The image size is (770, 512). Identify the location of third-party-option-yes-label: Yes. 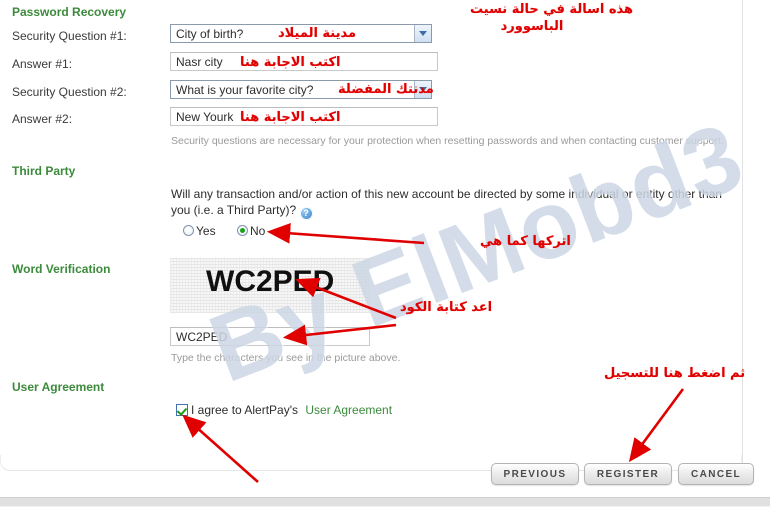
(206, 231).